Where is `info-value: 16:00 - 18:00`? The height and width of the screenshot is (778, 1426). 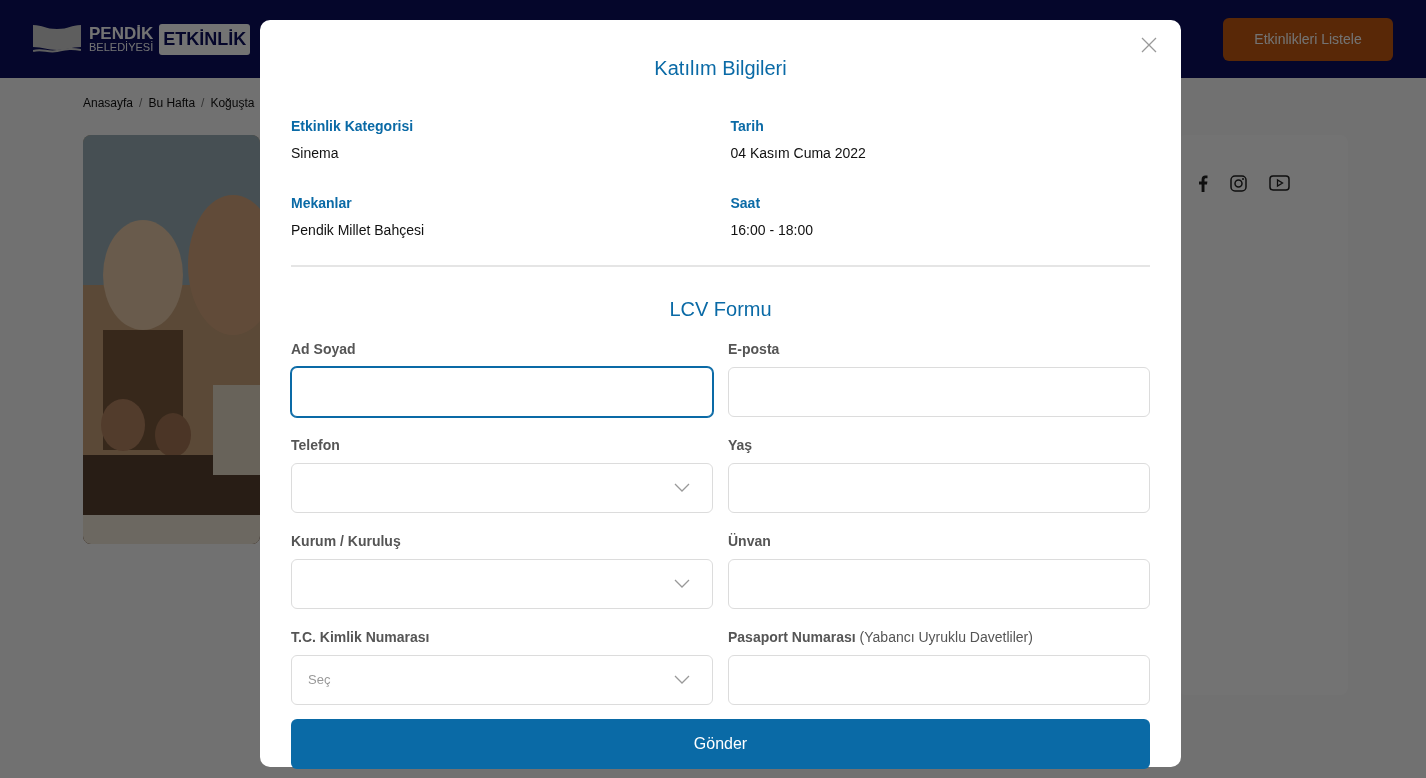
info-value: 16:00 - 18:00 is located at coordinates (772, 230).